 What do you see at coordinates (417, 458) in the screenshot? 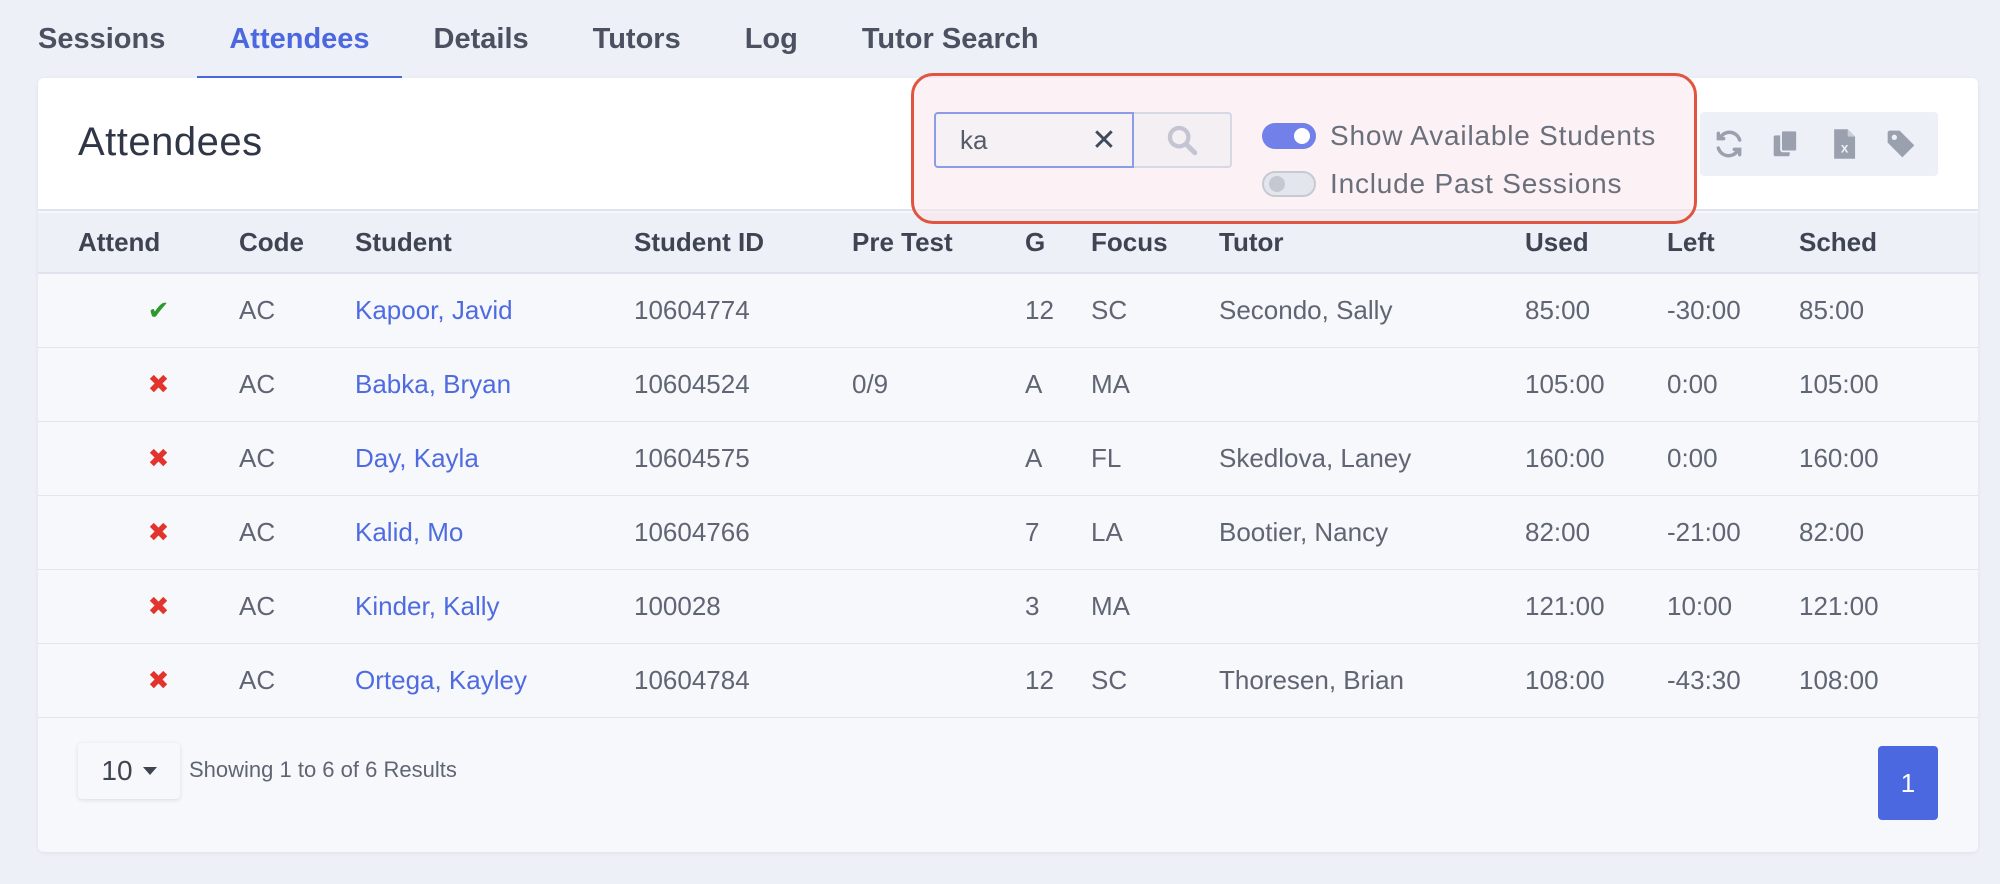
I see `student-link: Day, Kayla` at bounding box center [417, 458].